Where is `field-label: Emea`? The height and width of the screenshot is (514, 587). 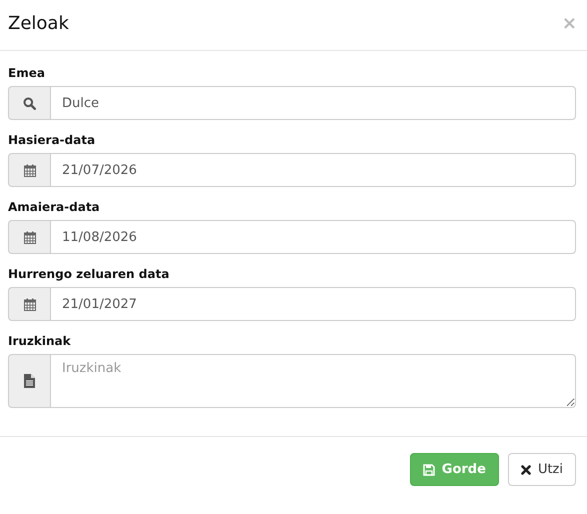 field-label: Emea is located at coordinates (27, 73).